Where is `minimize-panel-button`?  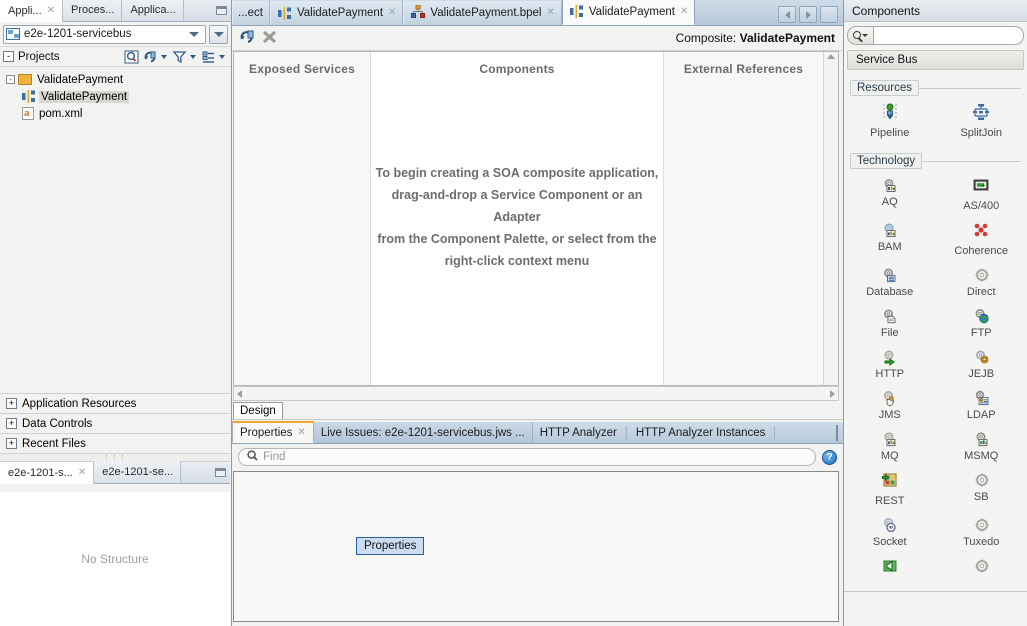 minimize-panel-button is located at coordinates (221, 10).